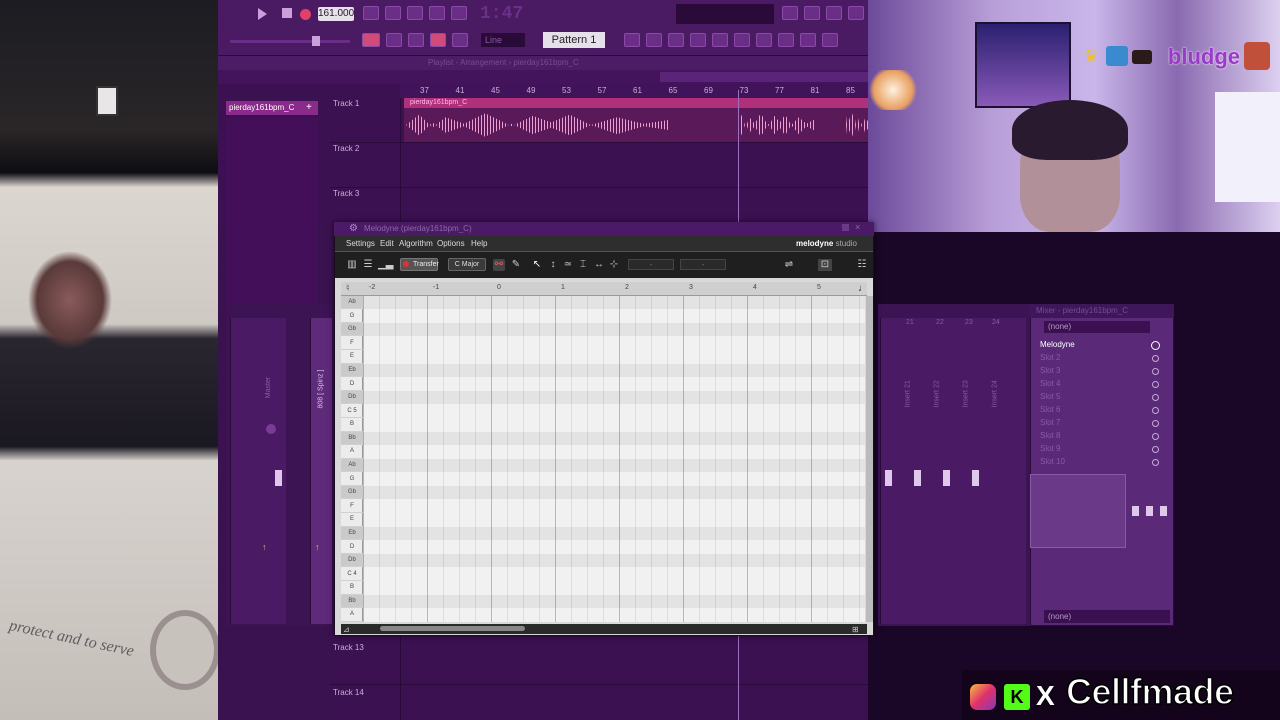 This screenshot has height=720, width=1280. Describe the element at coordinates (1099, 358) in the screenshot. I see `fx-slot: Slot 2` at that location.